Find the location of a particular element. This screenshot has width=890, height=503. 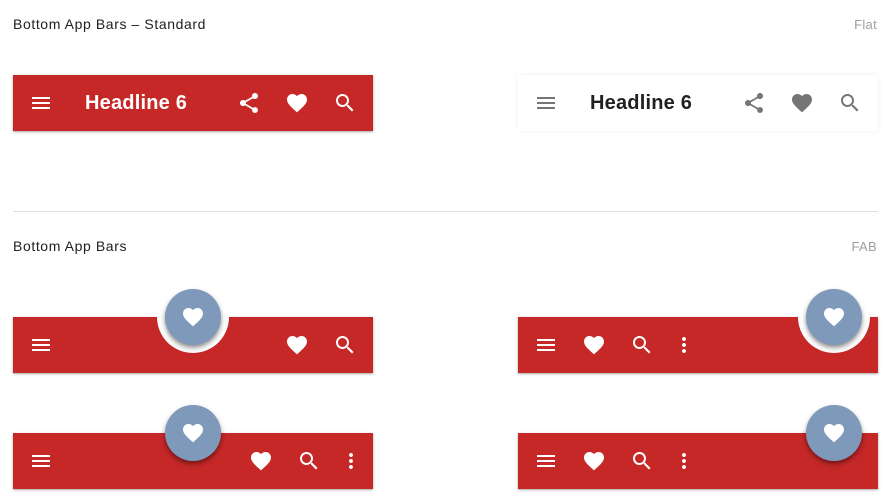

bottom-app-bar-fab-center-overlap is located at coordinates (193, 447).